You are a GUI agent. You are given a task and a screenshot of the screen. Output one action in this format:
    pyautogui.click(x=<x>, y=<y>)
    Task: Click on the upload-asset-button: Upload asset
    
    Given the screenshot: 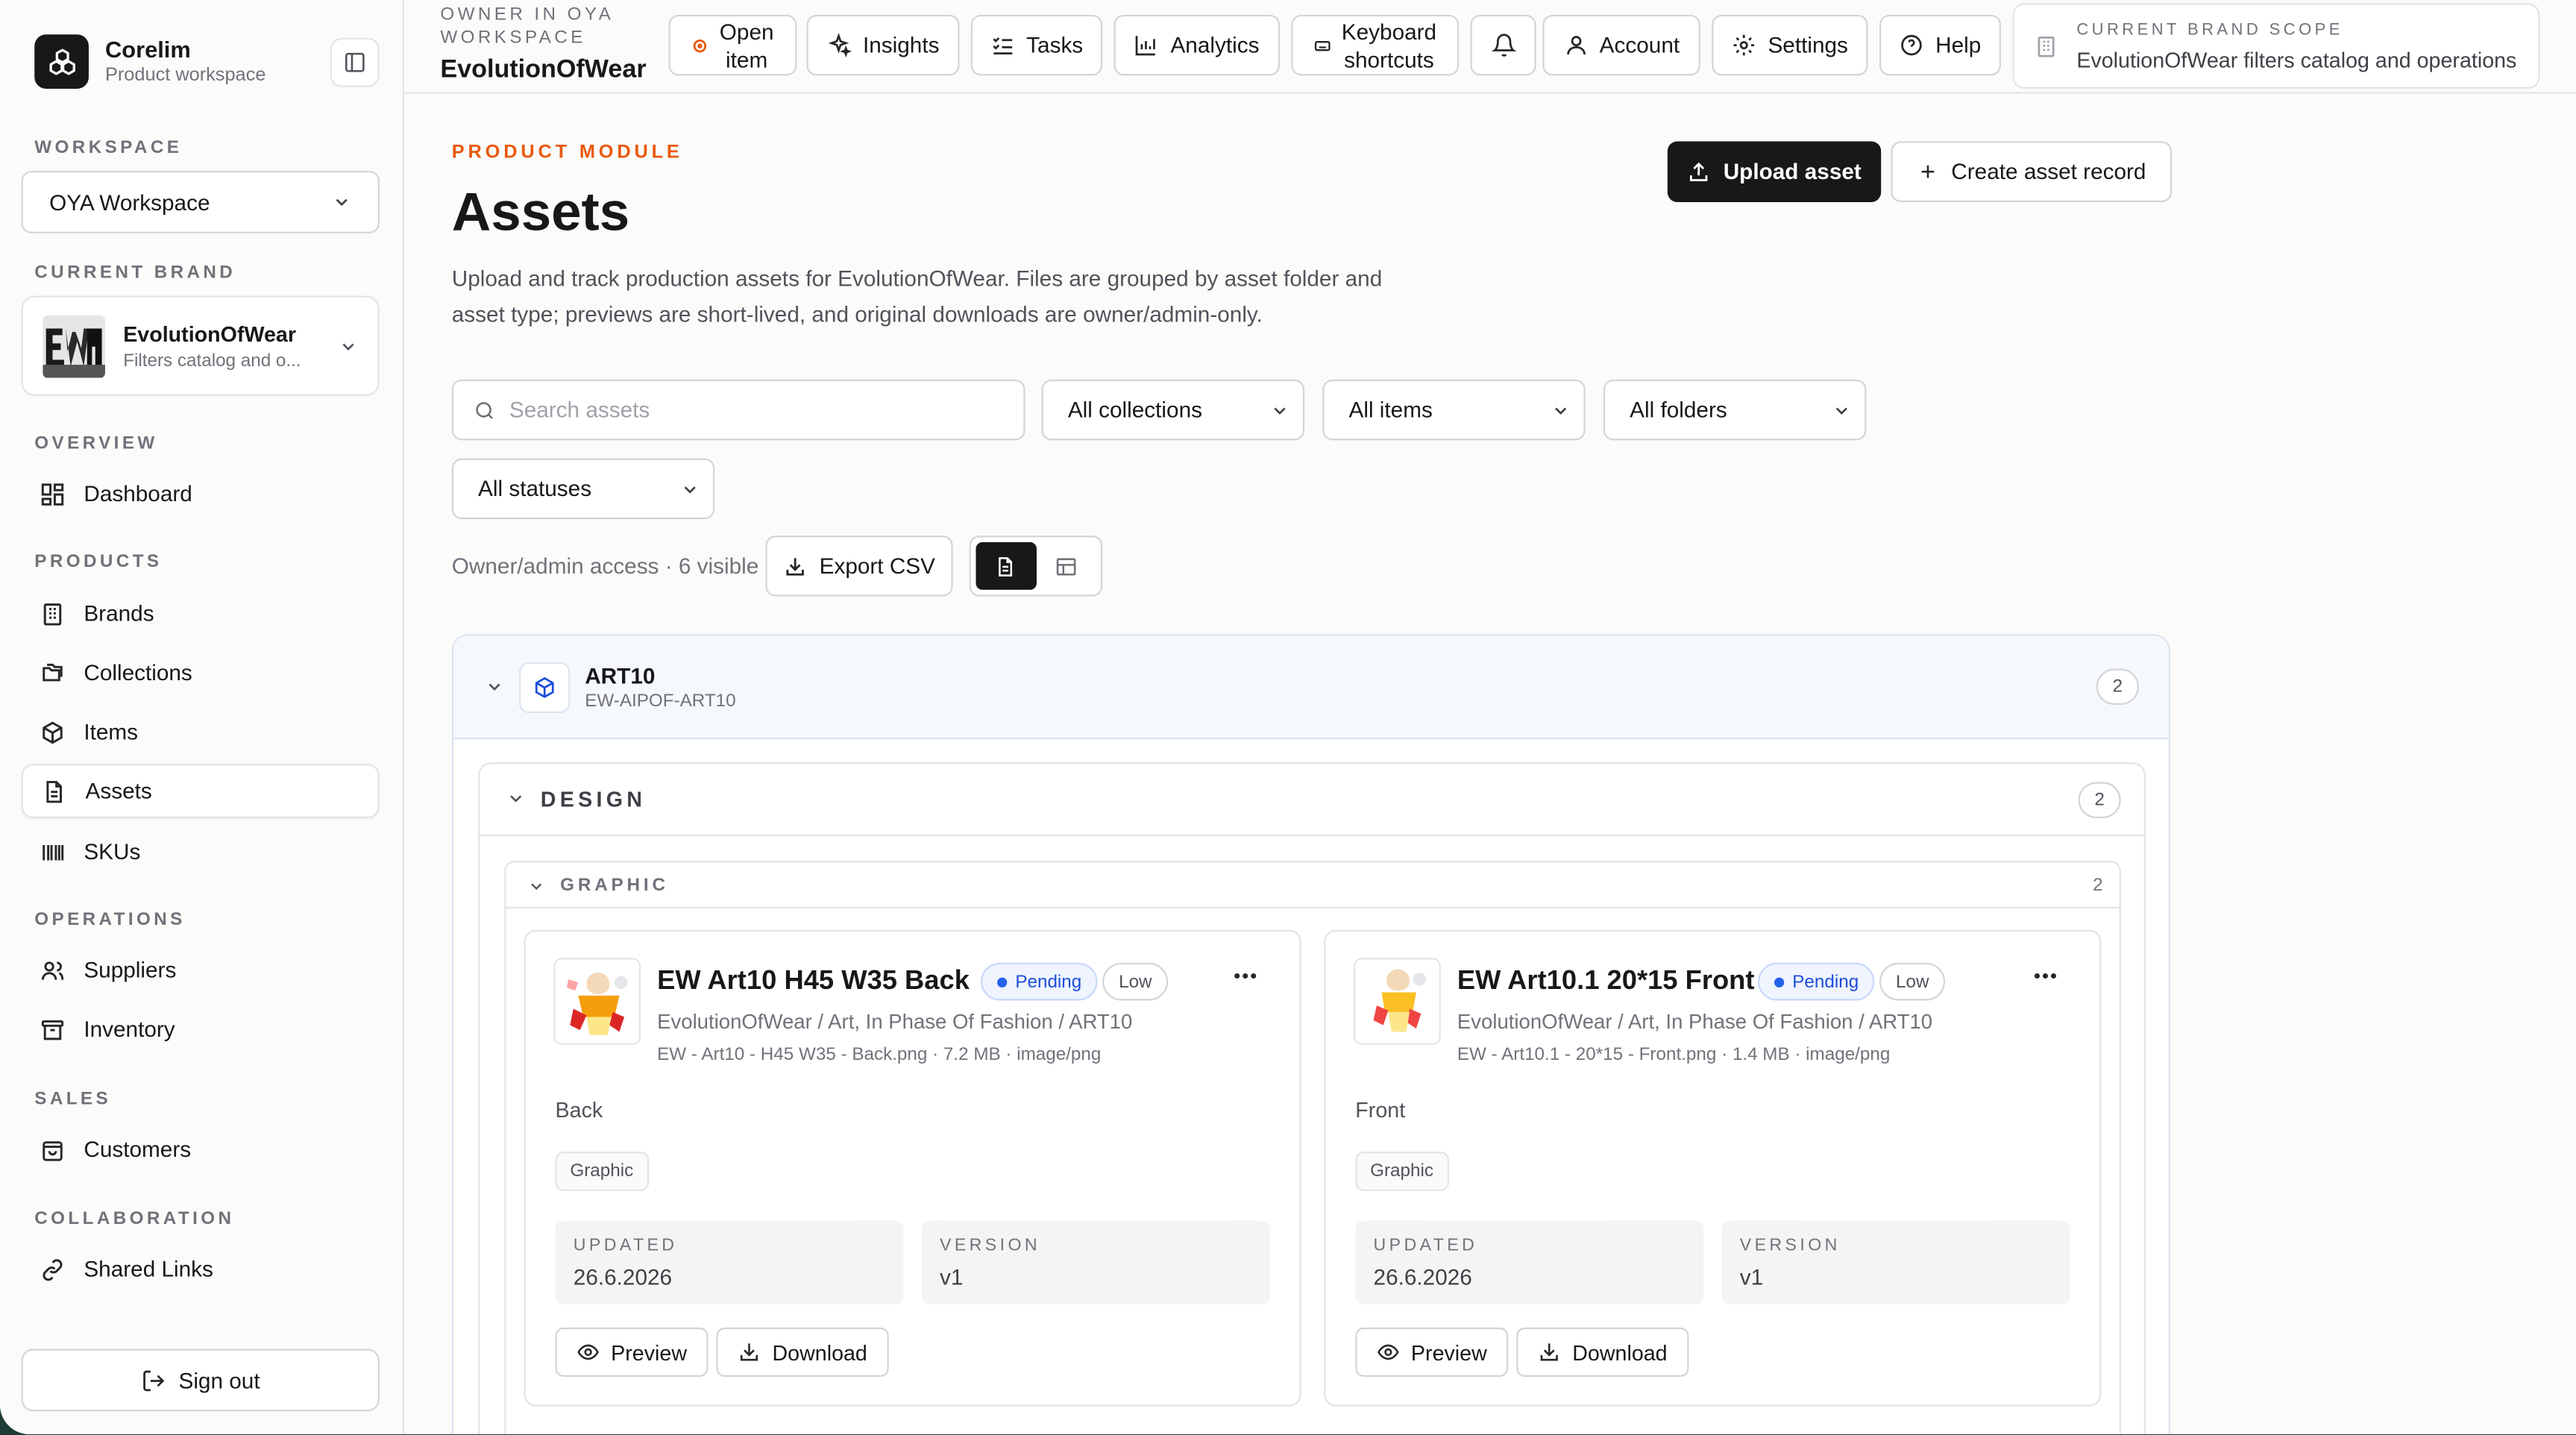 What is the action you would take?
    pyautogui.click(x=1775, y=171)
    